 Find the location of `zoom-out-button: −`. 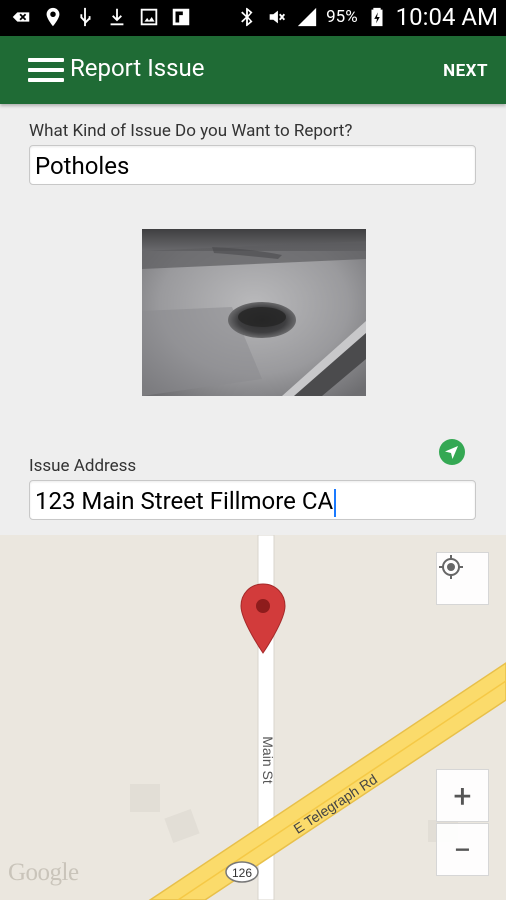

zoom-out-button: − is located at coordinates (462, 849).